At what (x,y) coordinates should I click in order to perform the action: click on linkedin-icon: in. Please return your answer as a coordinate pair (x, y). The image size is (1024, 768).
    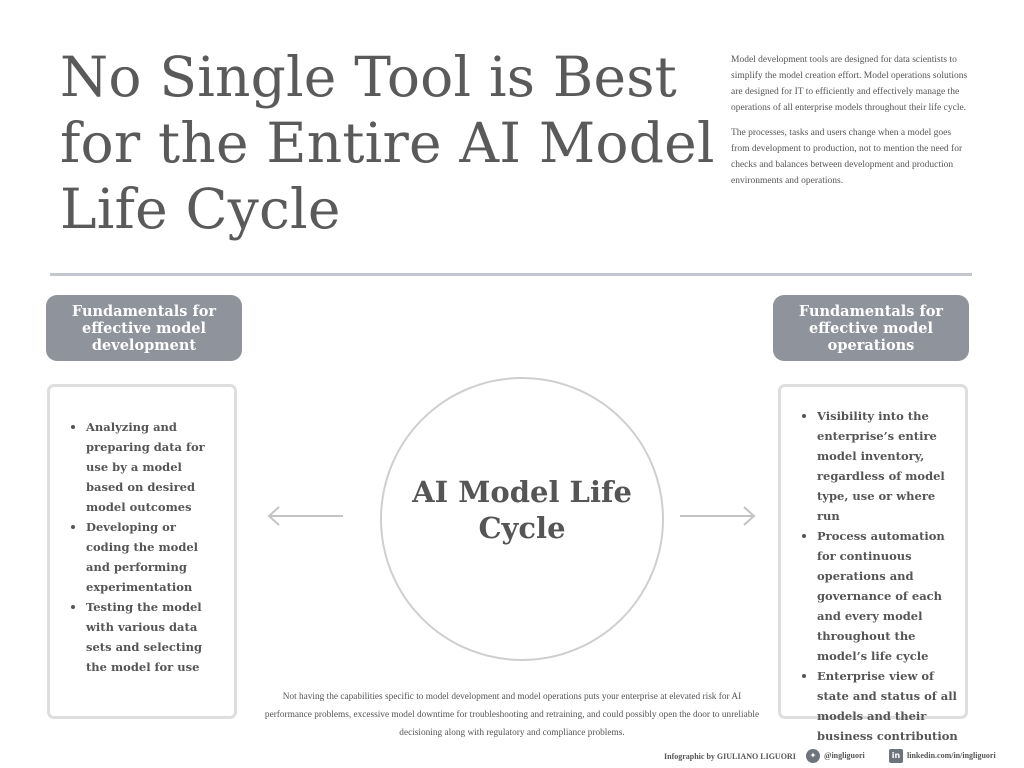
    Looking at the image, I should click on (896, 756).